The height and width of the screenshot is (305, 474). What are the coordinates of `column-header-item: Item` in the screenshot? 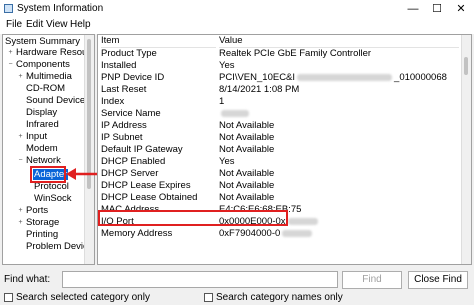 It's located at (158, 41).